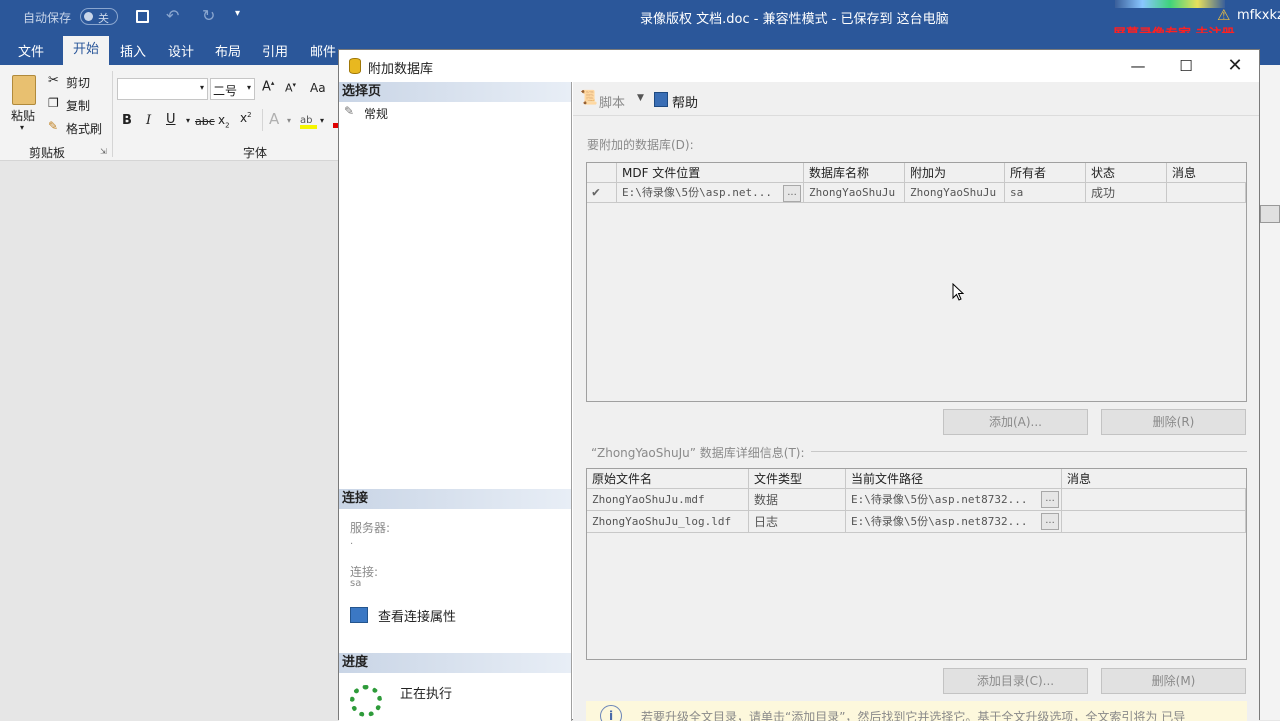  I want to click on col-original-file-name: 原始文件名, so click(668, 479).